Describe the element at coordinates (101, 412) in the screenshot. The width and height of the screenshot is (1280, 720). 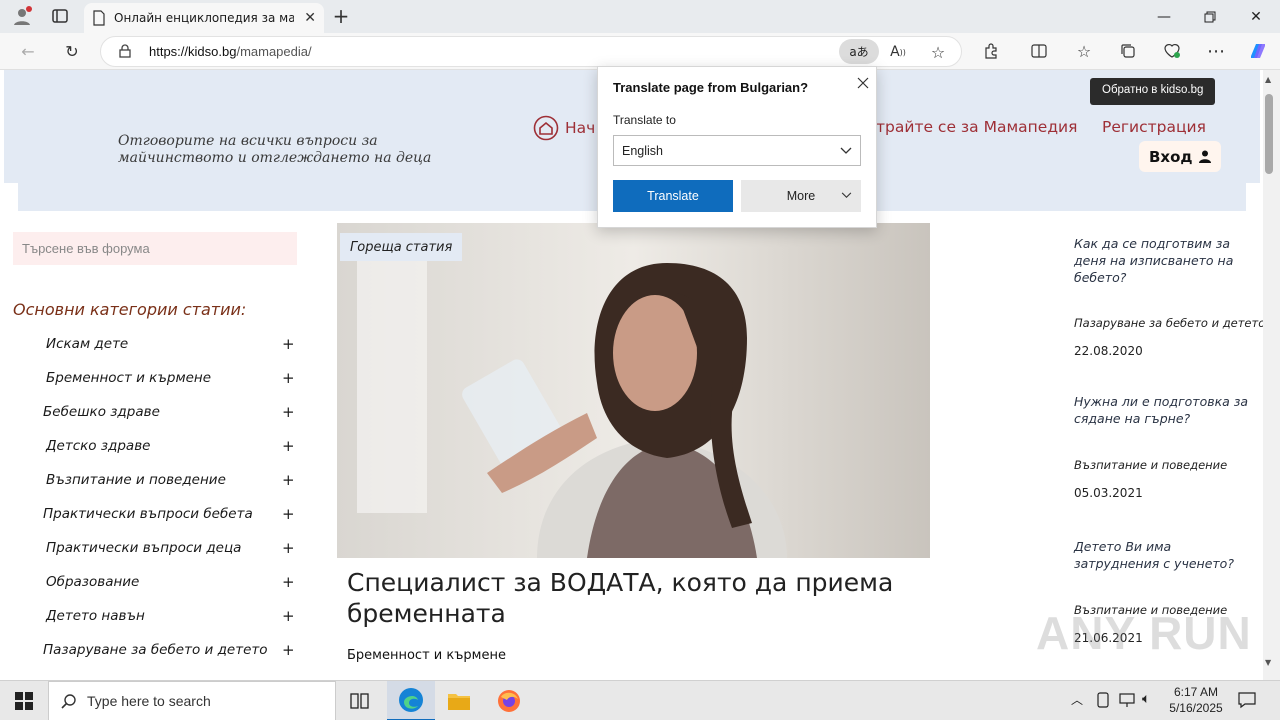
I see `category-label: Бебешко здраве` at that location.